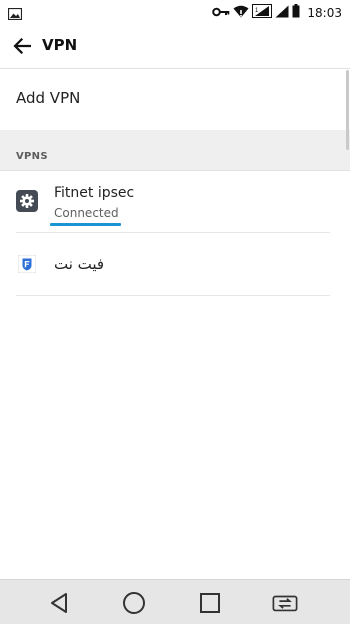  What do you see at coordinates (27, 264) in the screenshot?
I see `fitnet-app-icon` at bounding box center [27, 264].